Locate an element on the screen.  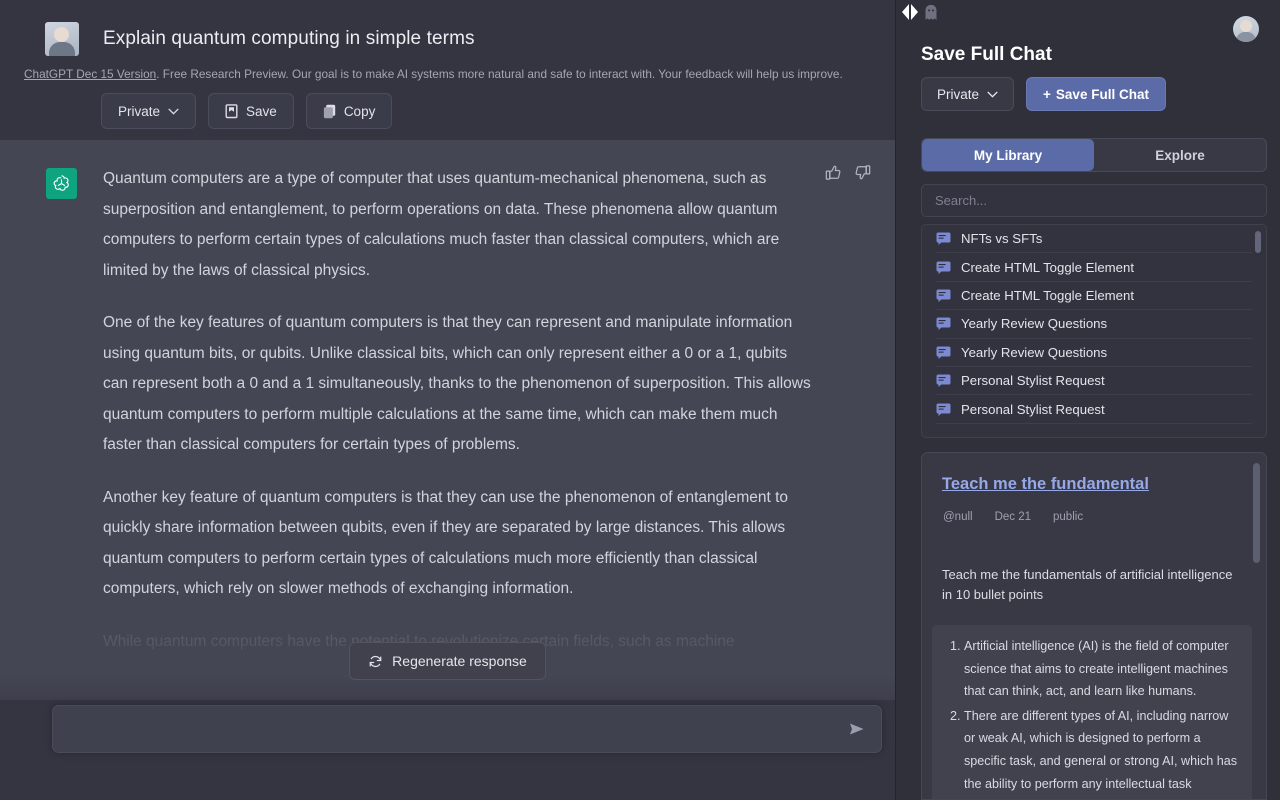
send-icon is located at coordinates (857, 731).